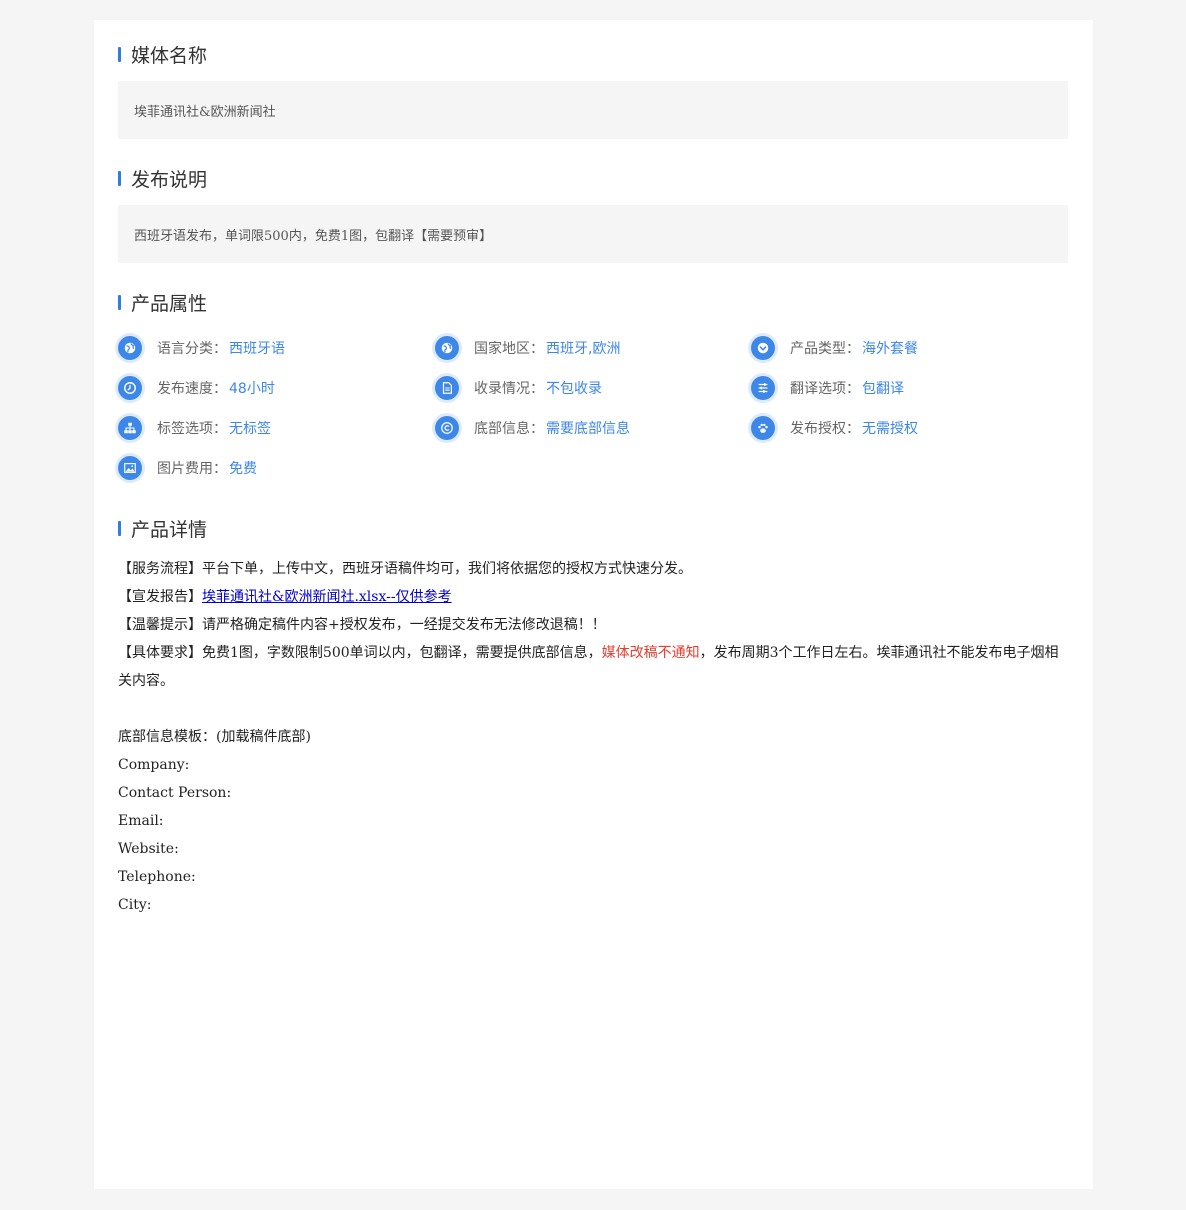 This screenshot has width=1186, height=1210. I want to click on sliders-icon, so click(763, 388).